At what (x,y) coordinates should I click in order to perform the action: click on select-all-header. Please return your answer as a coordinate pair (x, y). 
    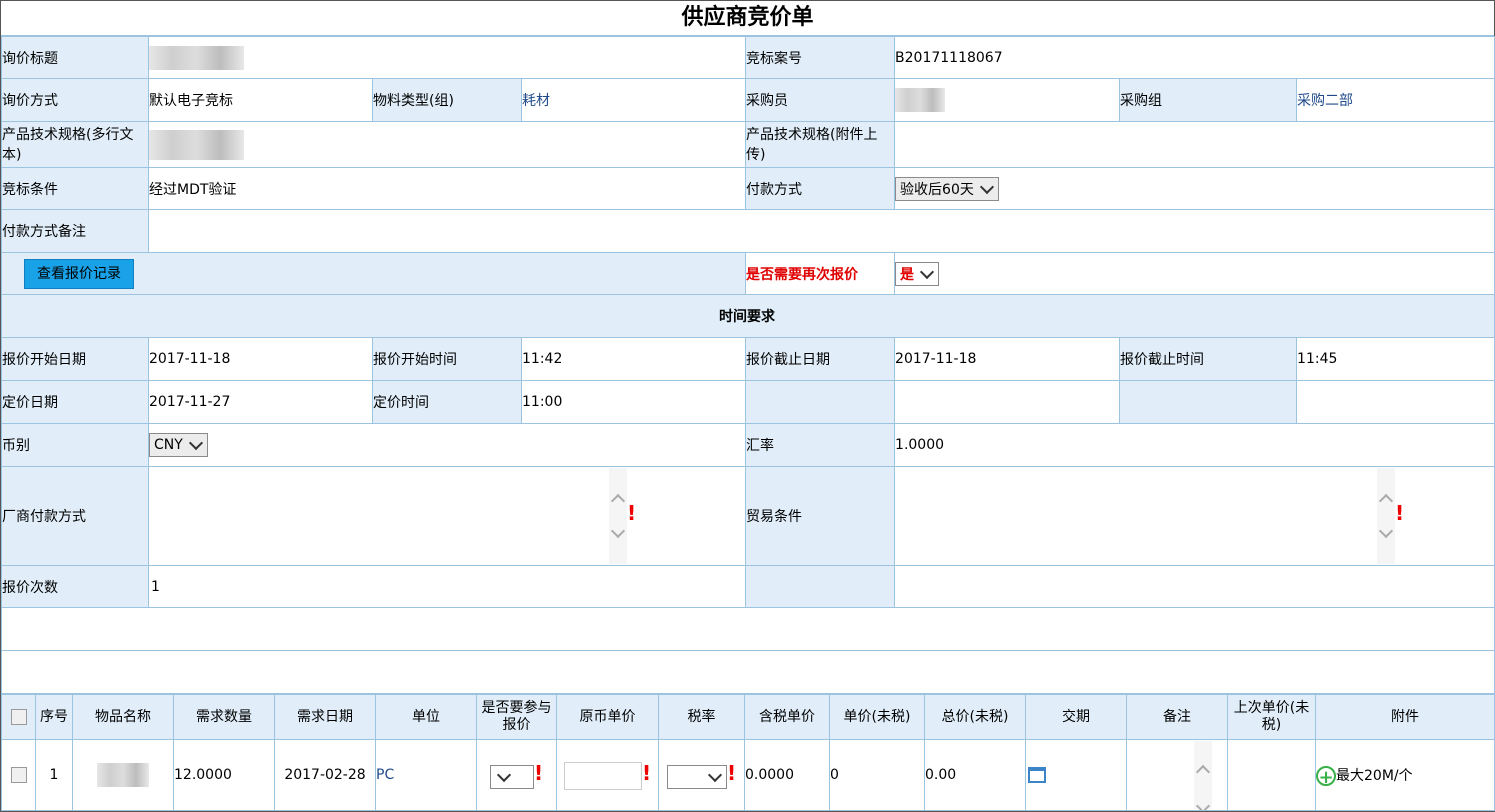
    Looking at the image, I should click on (18, 717).